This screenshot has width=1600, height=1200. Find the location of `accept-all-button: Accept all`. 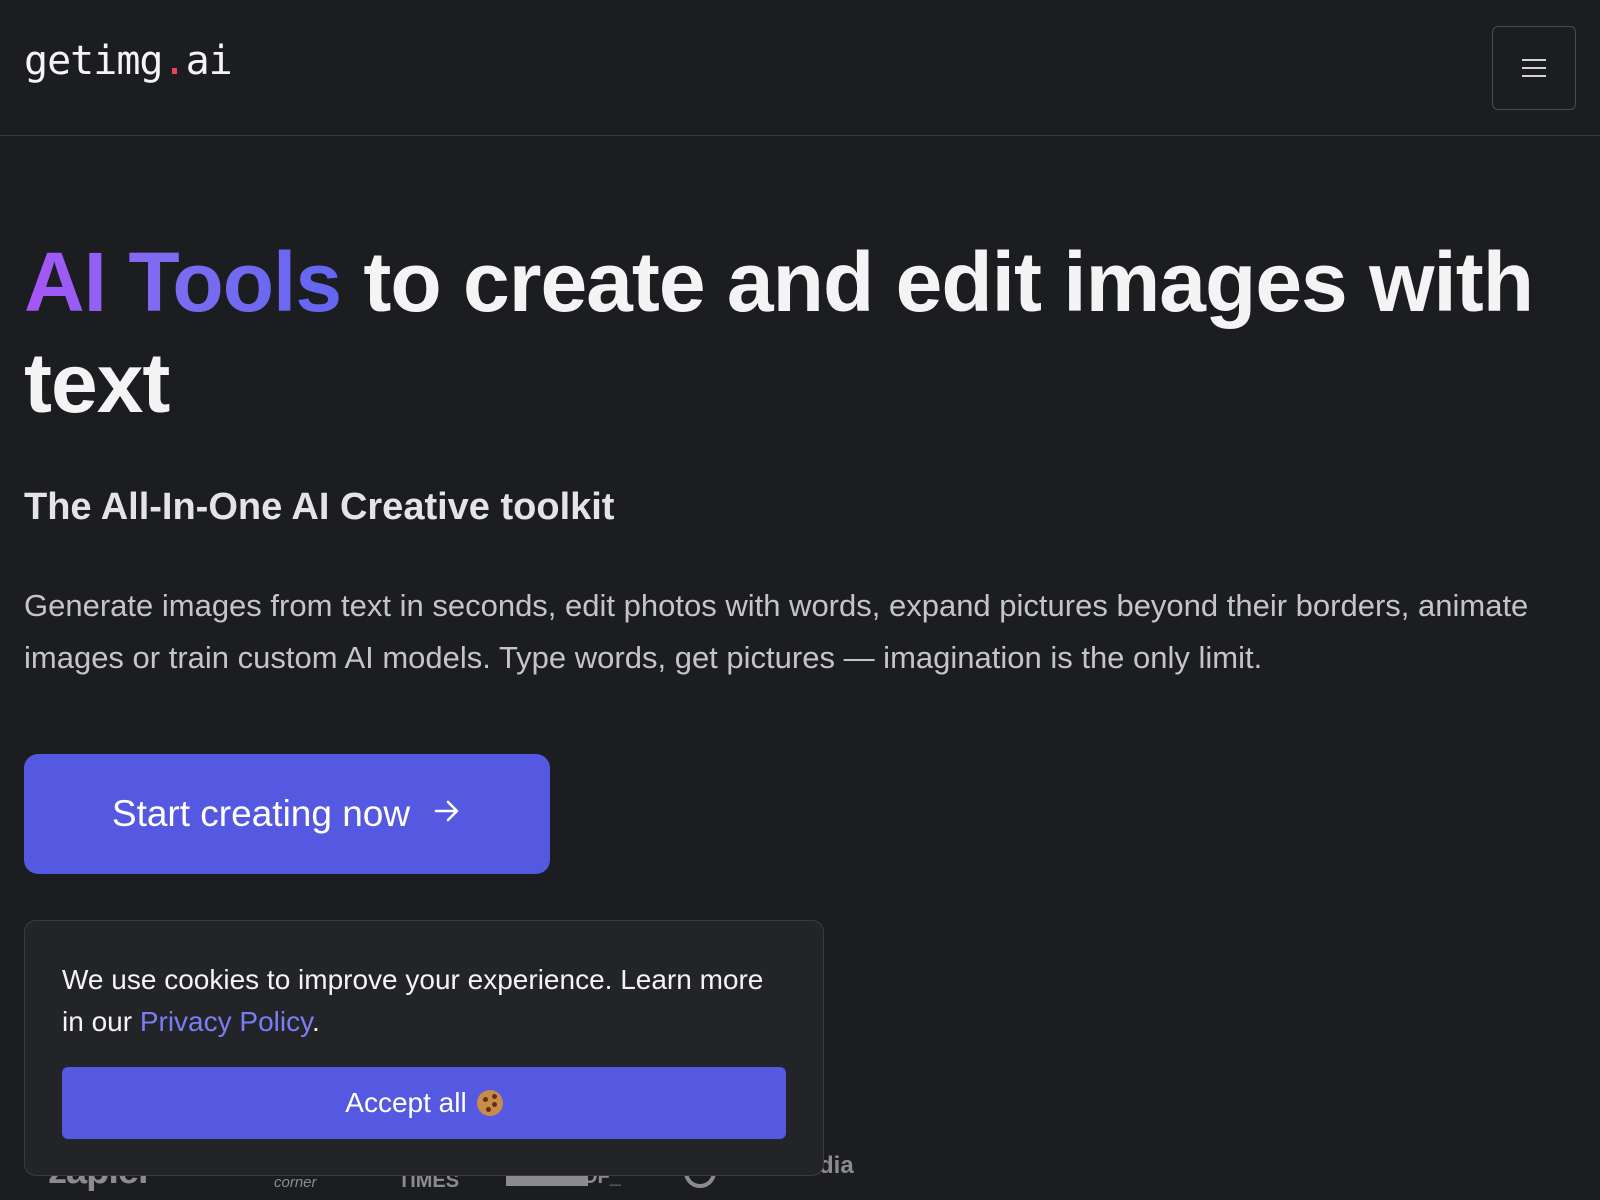

accept-all-button: Accept all is located at coordinates (424, 1103).